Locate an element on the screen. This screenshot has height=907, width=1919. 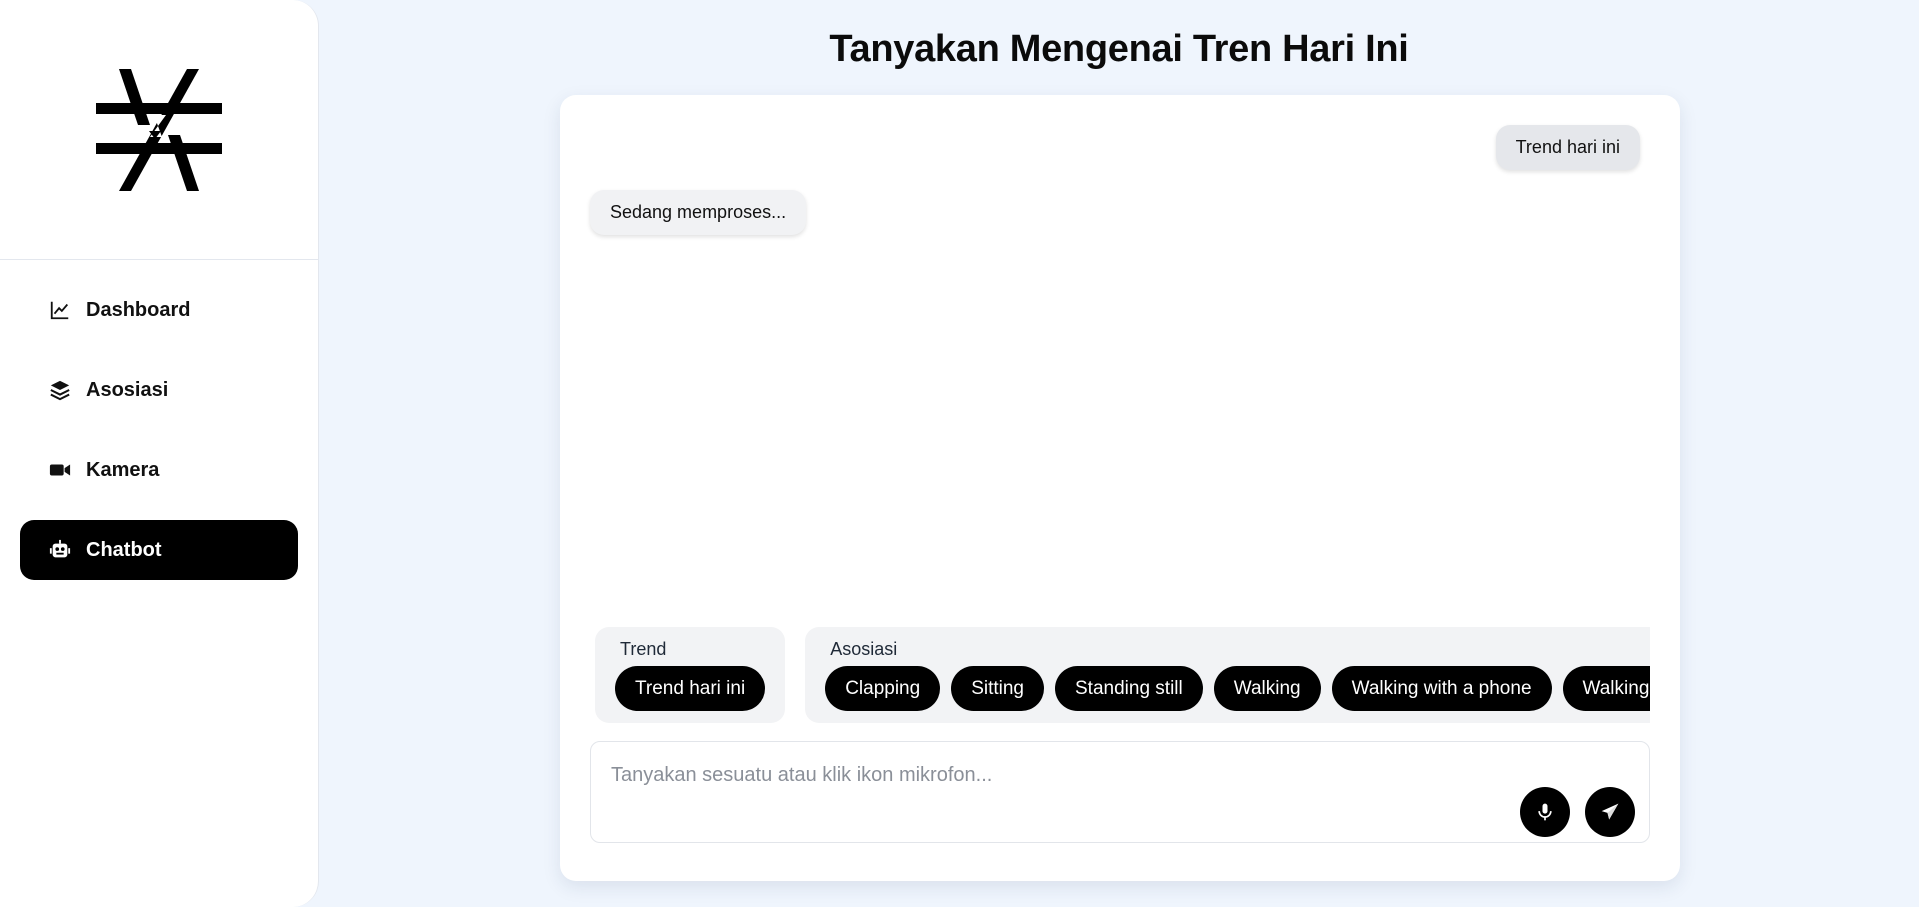
sidebar-item-asosiasi: Asosiasi is located at coordinates (159, 390).